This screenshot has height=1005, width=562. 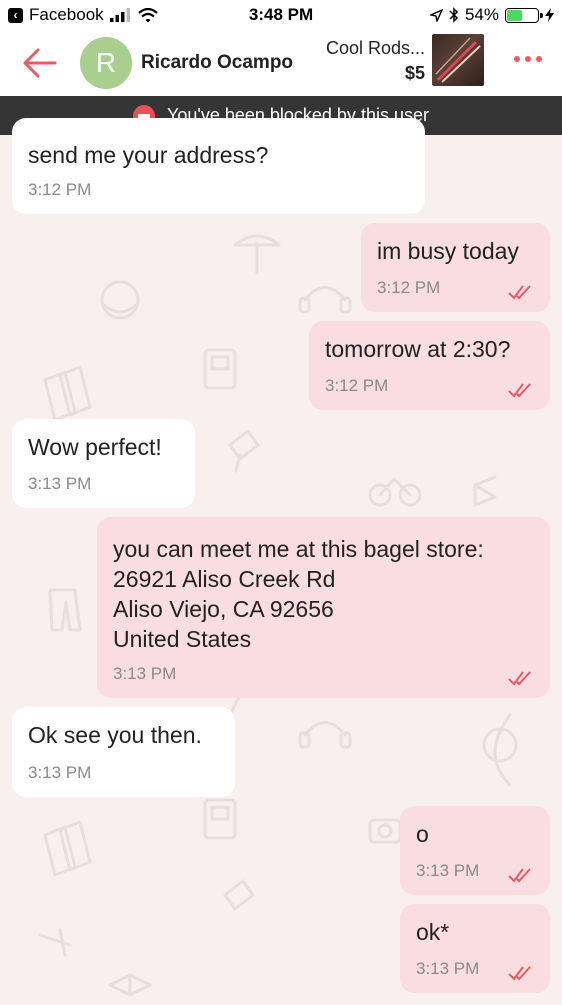 What do you see at coordinates (475, 850) in the screenshot?
I see `message-bubble-outgoing: o 3:13 PM` at bounding box center [475, 850].